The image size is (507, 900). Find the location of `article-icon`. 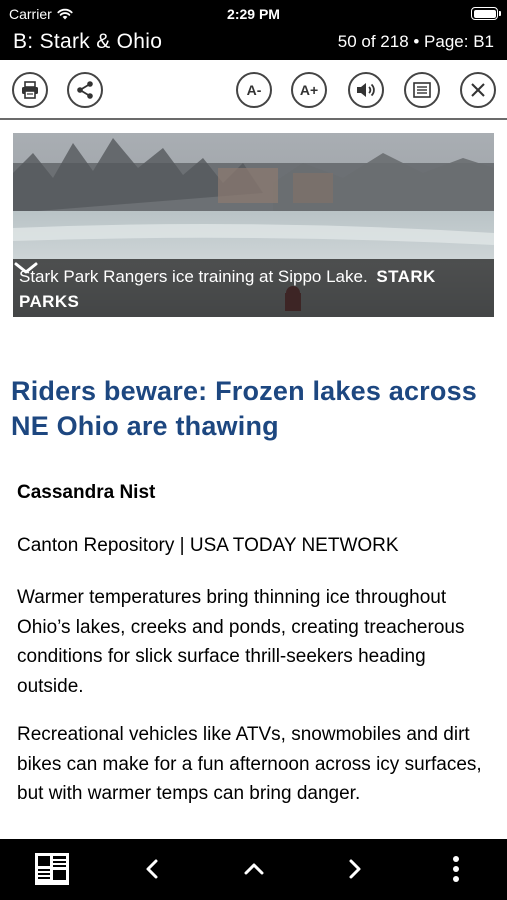

article-icon is located at coordinates (422, 90).